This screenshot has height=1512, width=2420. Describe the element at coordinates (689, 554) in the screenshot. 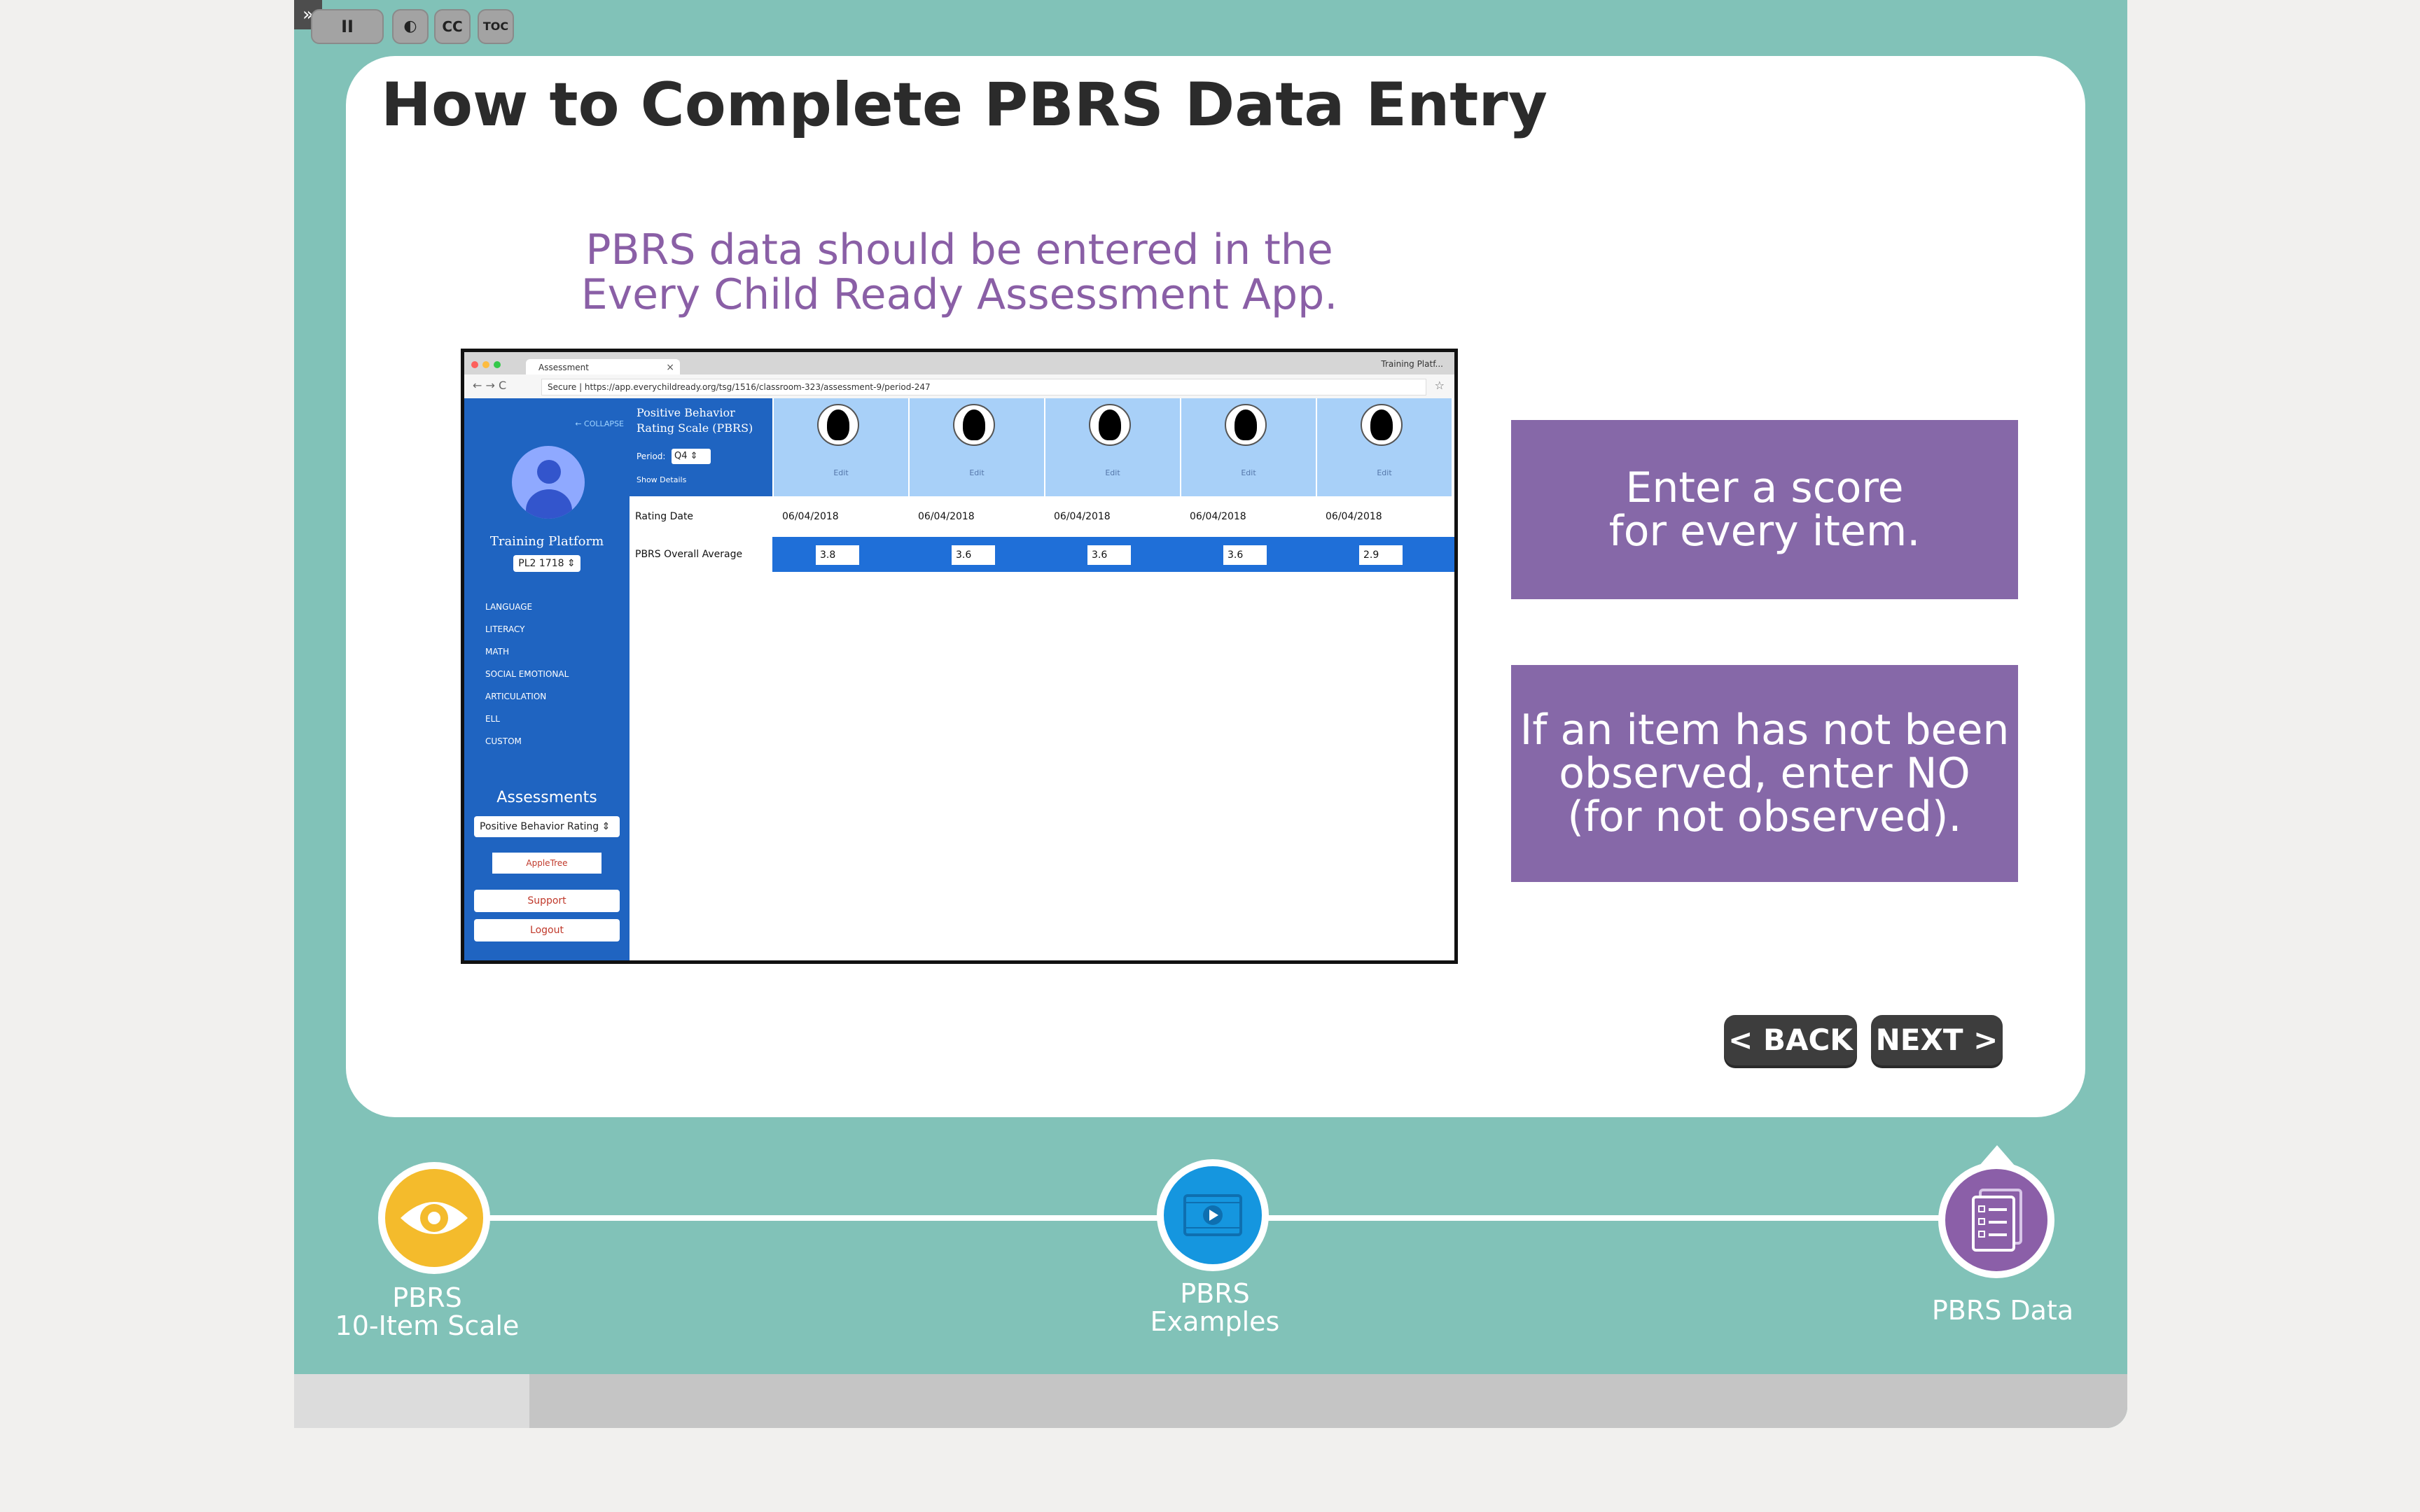

I see `average-label: PBRS Overall Average` at that location.